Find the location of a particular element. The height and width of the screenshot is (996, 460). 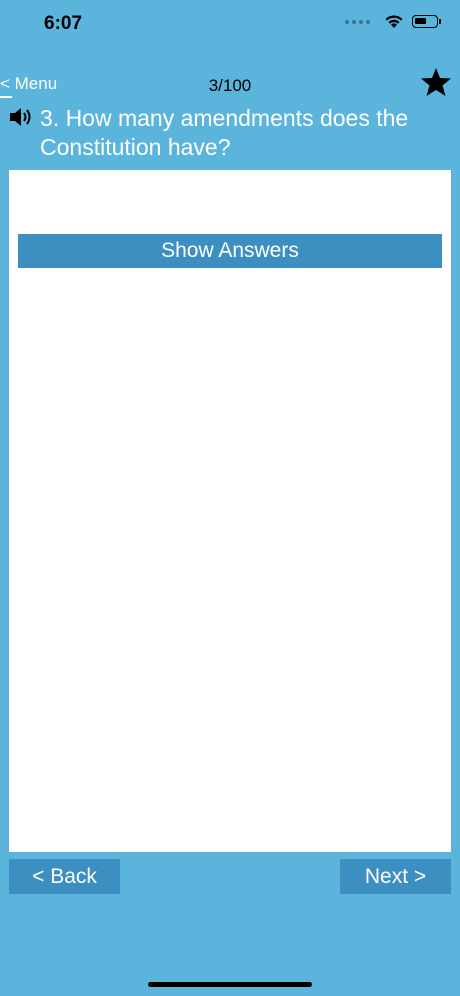

wifi-icon is located at coordinates (394, 21).